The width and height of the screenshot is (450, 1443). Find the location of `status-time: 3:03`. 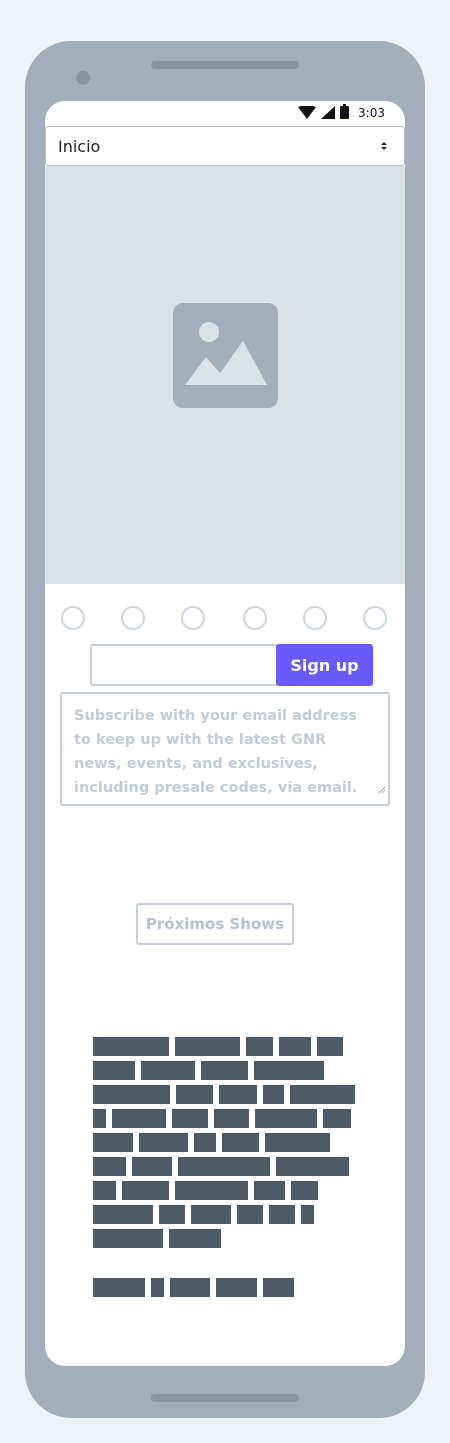

status-time: 3:03 is located at coordinates (371, 113).